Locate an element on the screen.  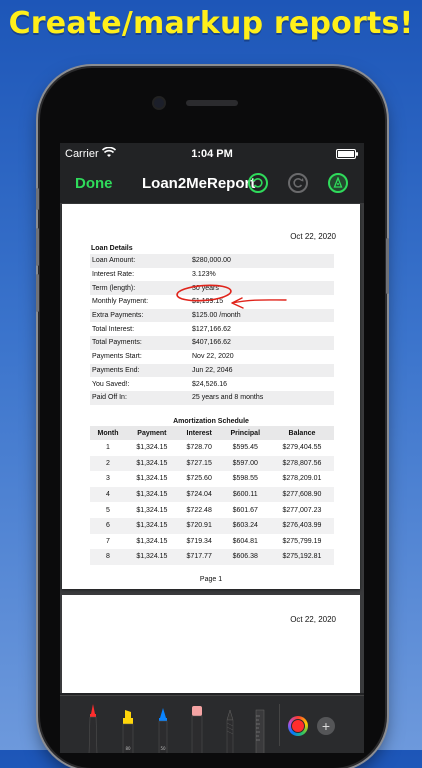
loan-details-title: Loan Details is located at coordinates (112, 248).